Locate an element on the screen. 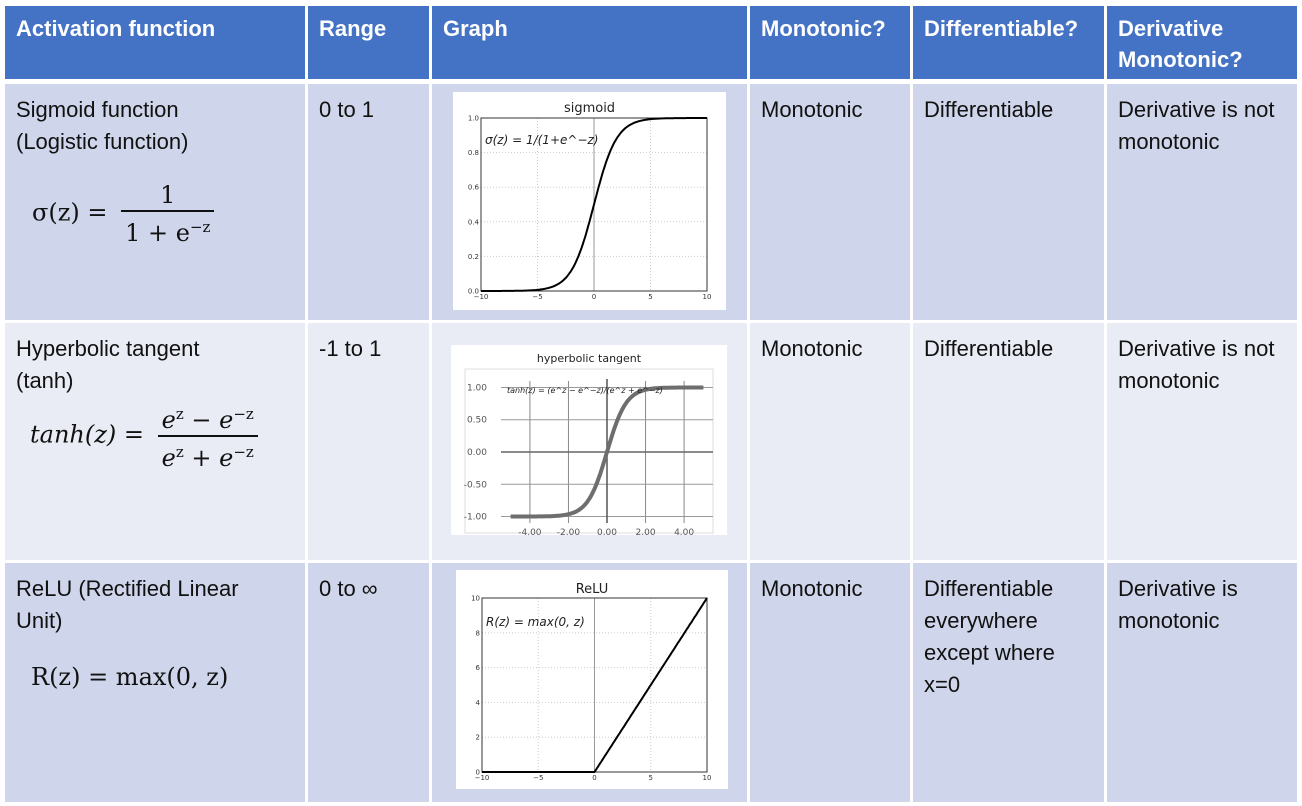 This screenshot has width=1302, height=806. sigmoid-formula: σ(z) = 1 1 + e−z is located at coordinates (123, 214).